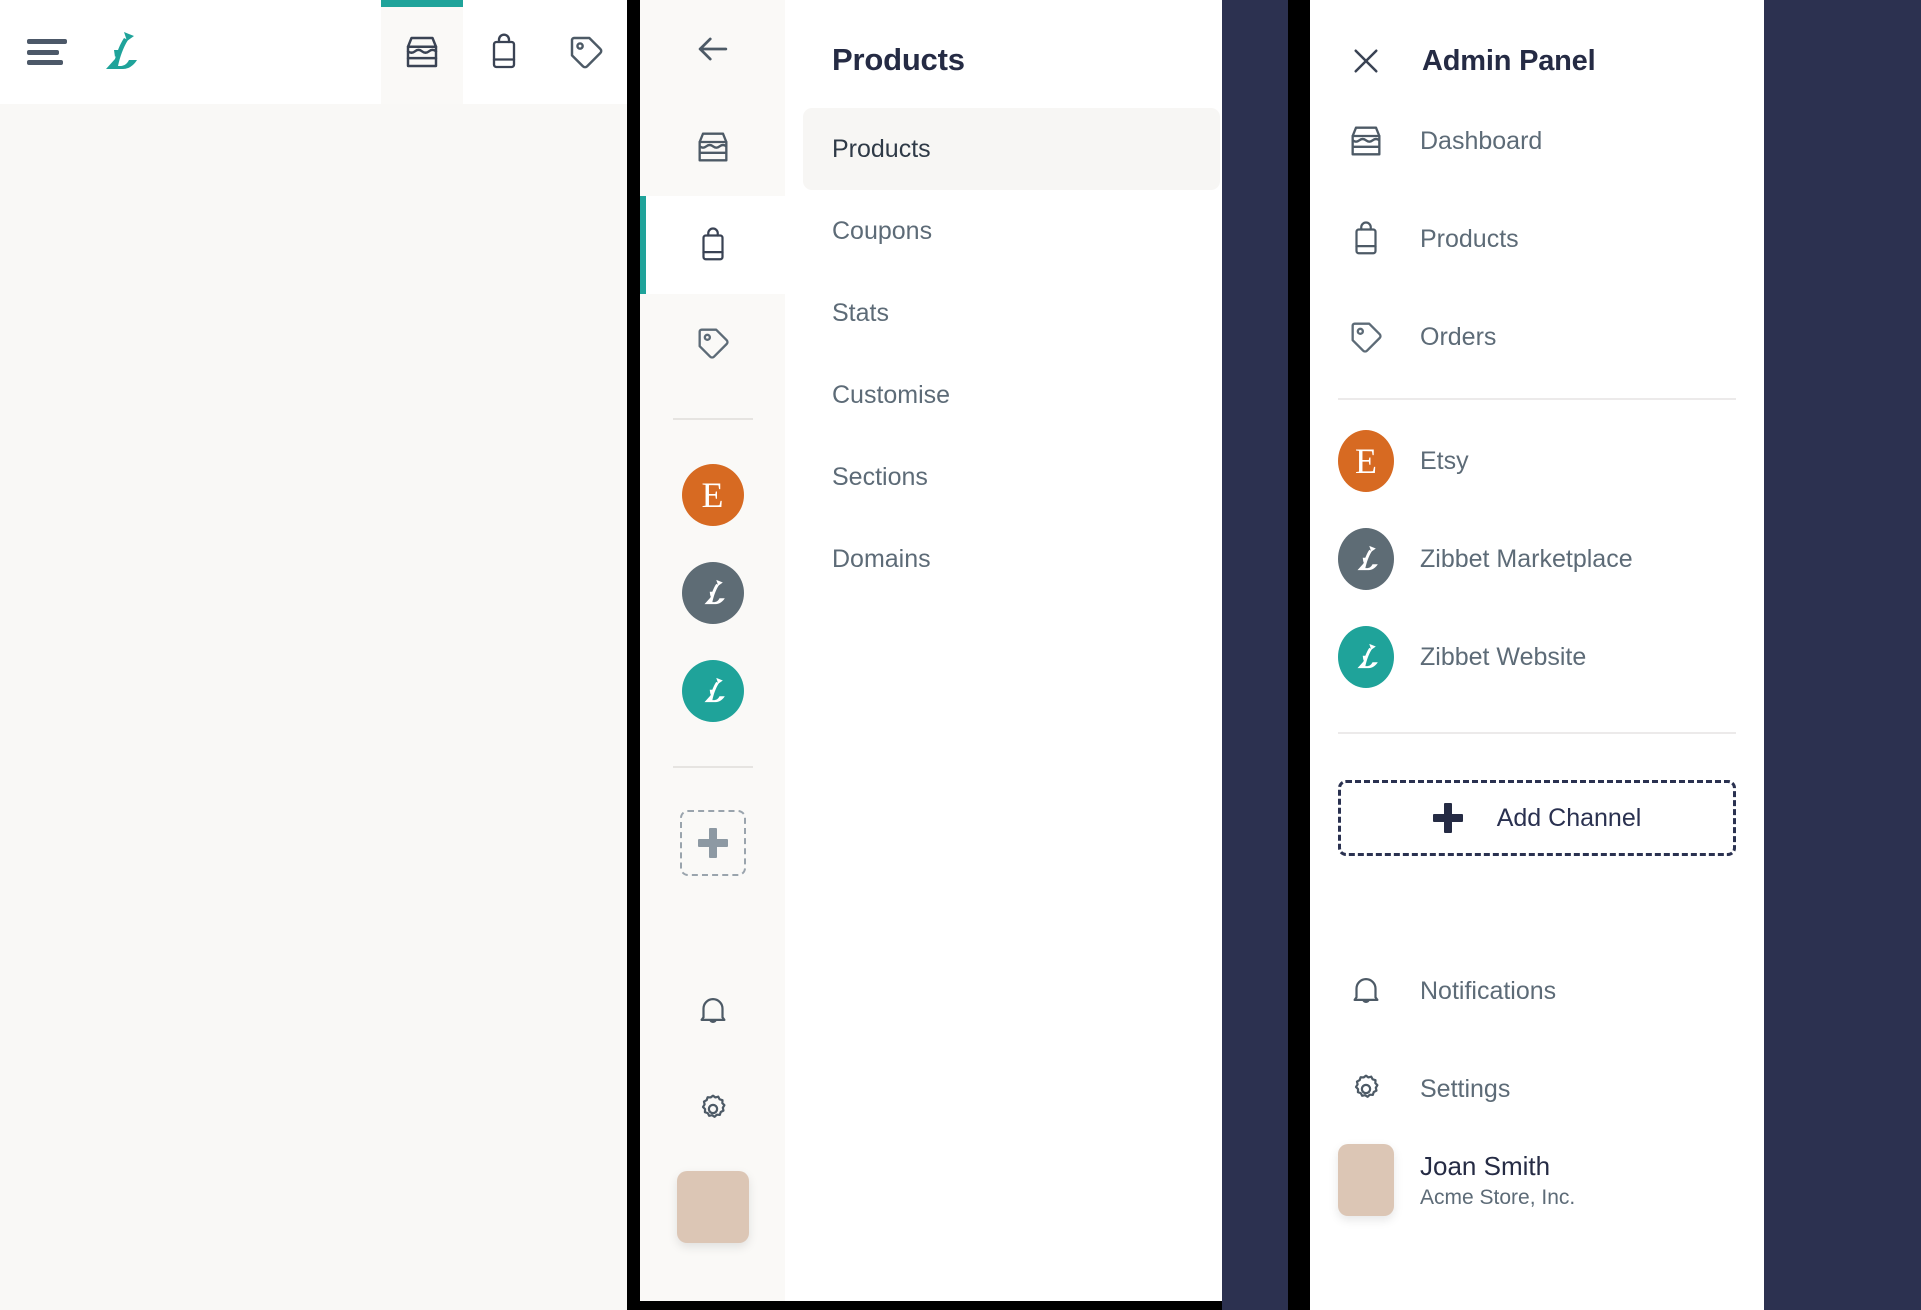 This screenshot has width=1921, height=1310. I want to click on navy-backdrop-left, so click(1255, 655).